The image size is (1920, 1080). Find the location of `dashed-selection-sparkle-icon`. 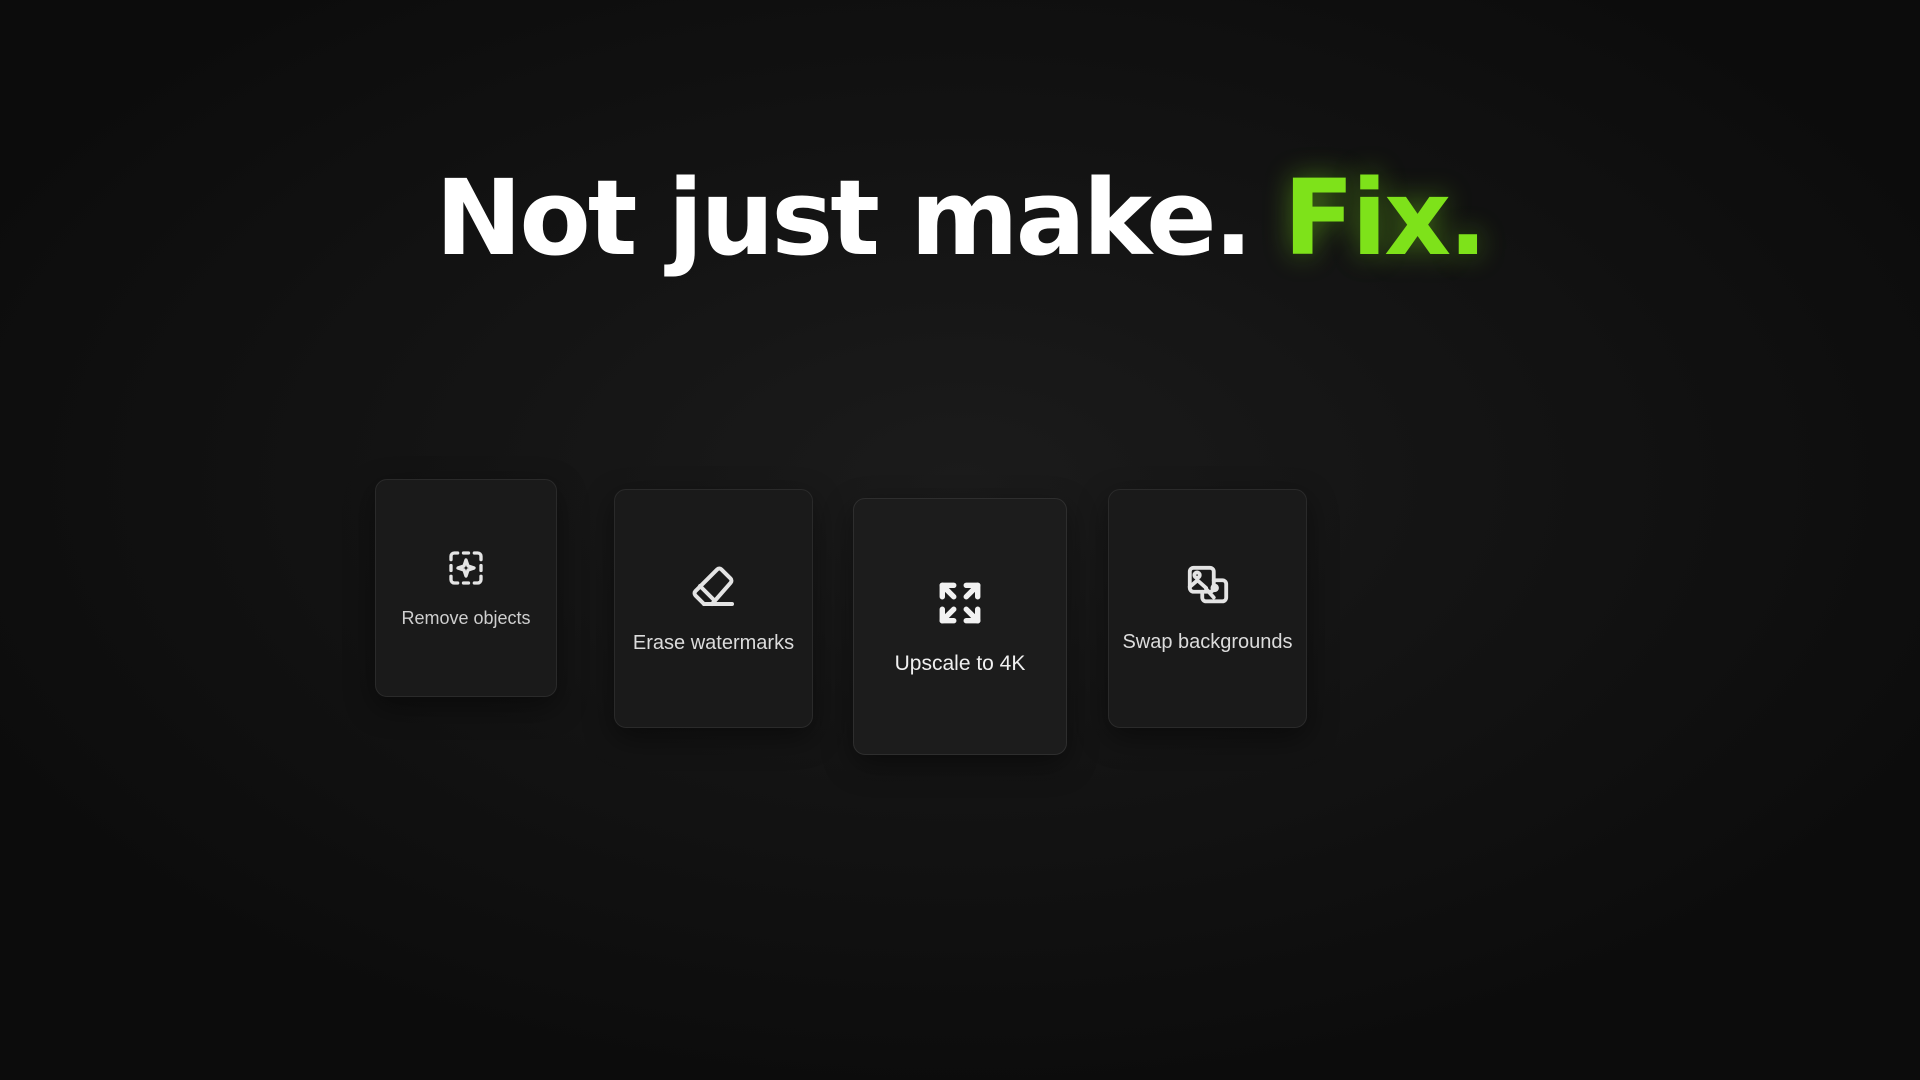

dashed-selection-sparkle-icon is located at coordinates (466, 568).